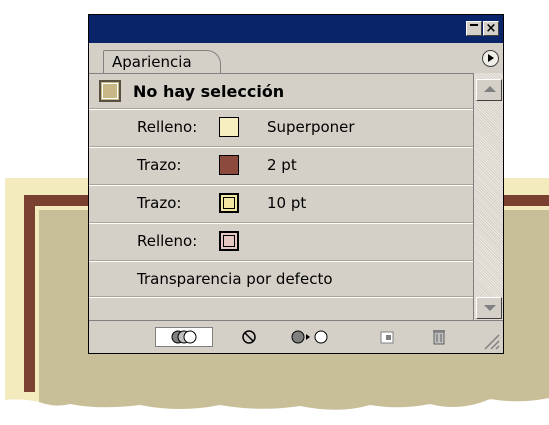 Image resolution: width=549 pixels, height=425 pixels. I want to click on delete-item-icon, so click(439, 337).